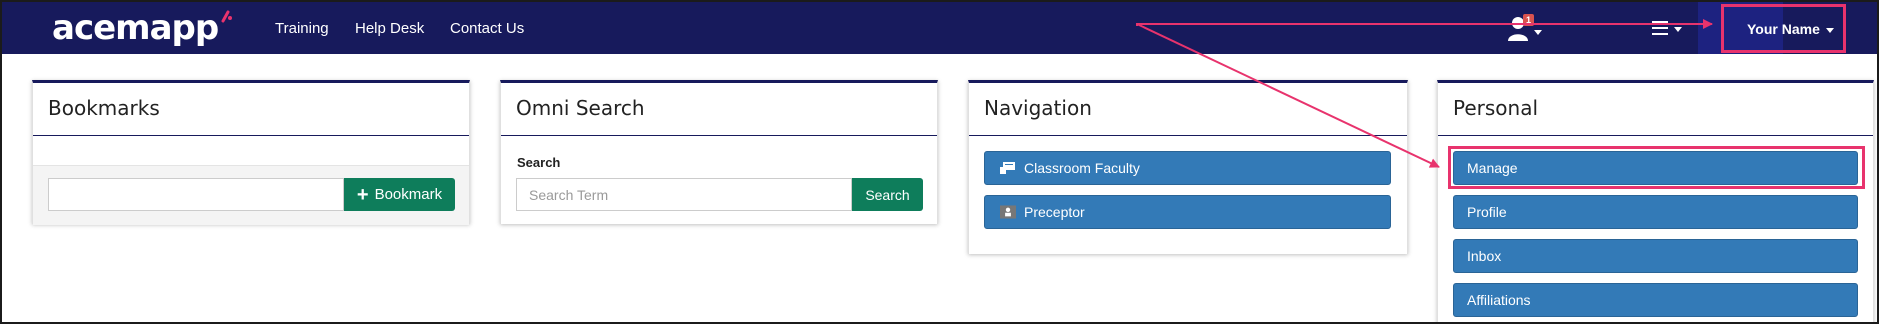  What do you see at coordinates (408, 194) in the screenshot?
I see `add-bookmark-label: Bookmark` at bounding box center [408, 194].